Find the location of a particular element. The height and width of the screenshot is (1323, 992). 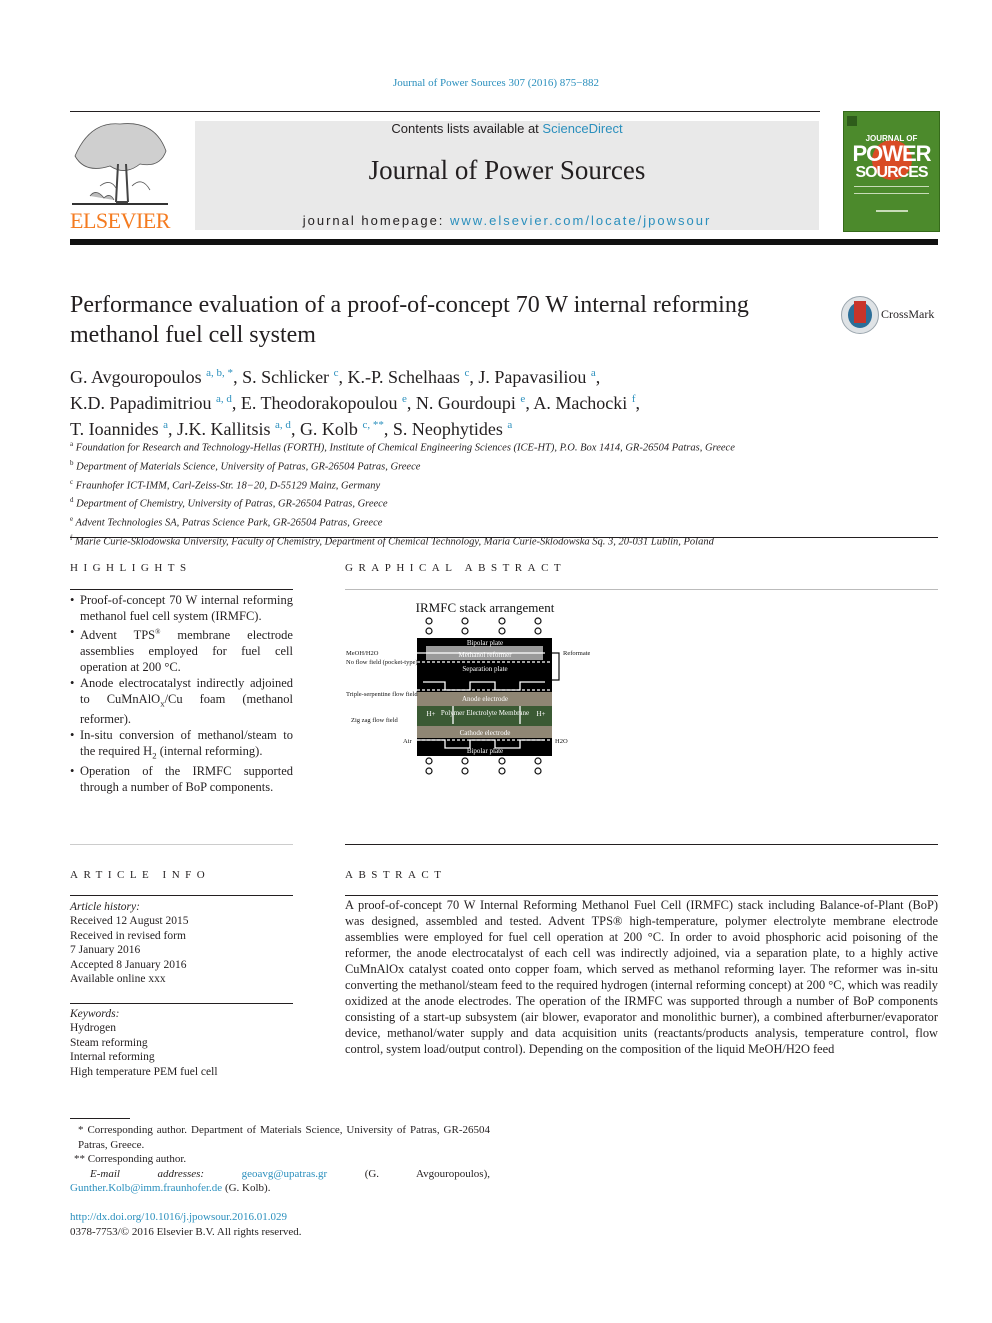

author: J.K. Kallitsis a, d is located at coordinates (234, 429).